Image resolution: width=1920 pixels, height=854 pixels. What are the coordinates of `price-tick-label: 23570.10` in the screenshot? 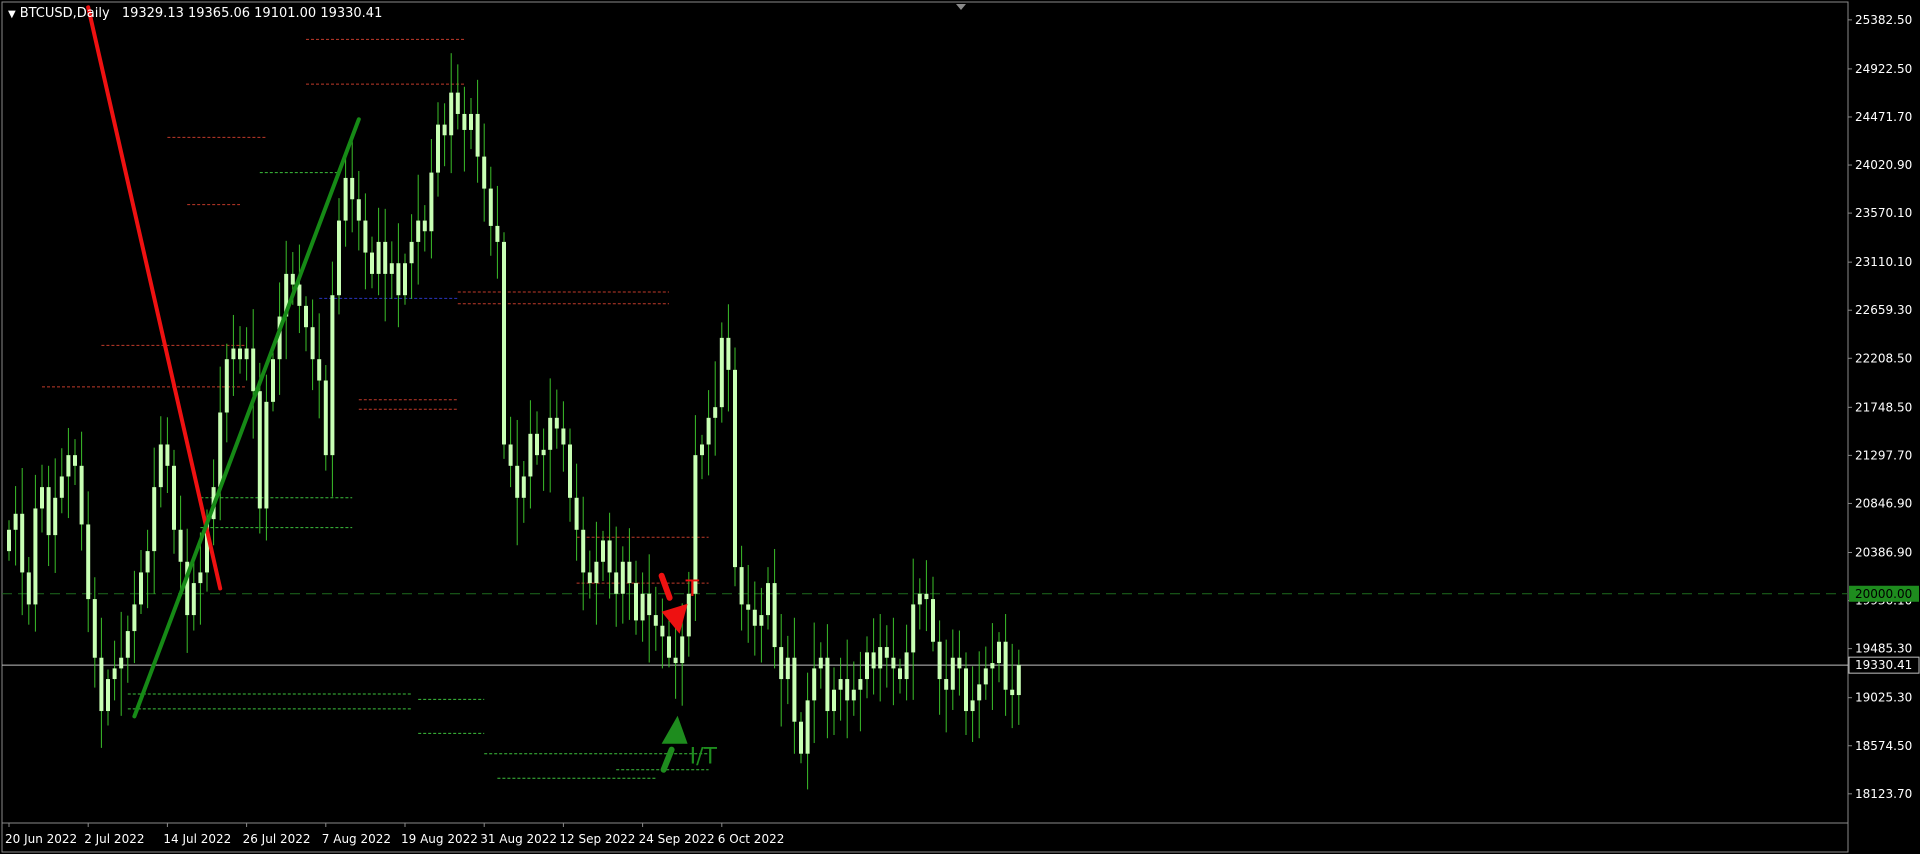 It's located at (1883, 213).